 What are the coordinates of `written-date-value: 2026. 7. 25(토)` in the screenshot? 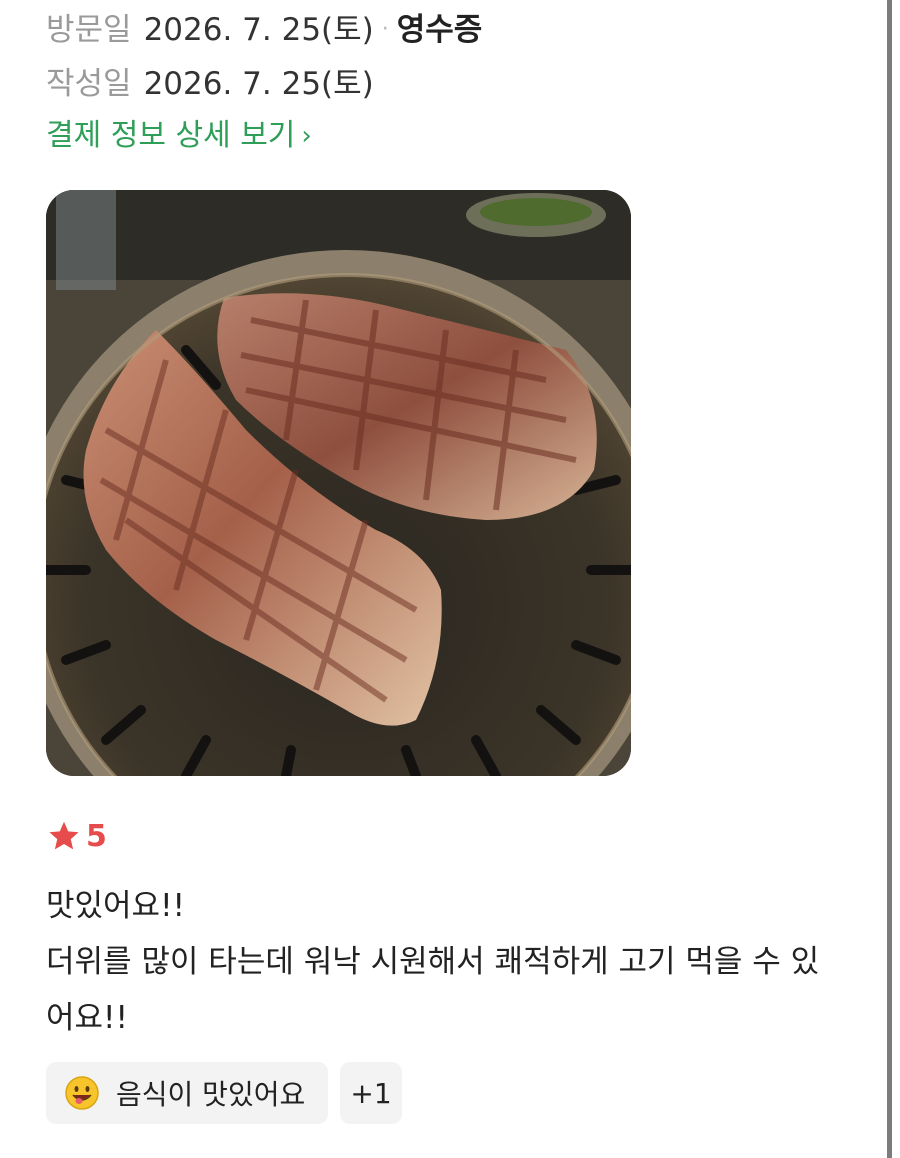 It's located at (258, 84).